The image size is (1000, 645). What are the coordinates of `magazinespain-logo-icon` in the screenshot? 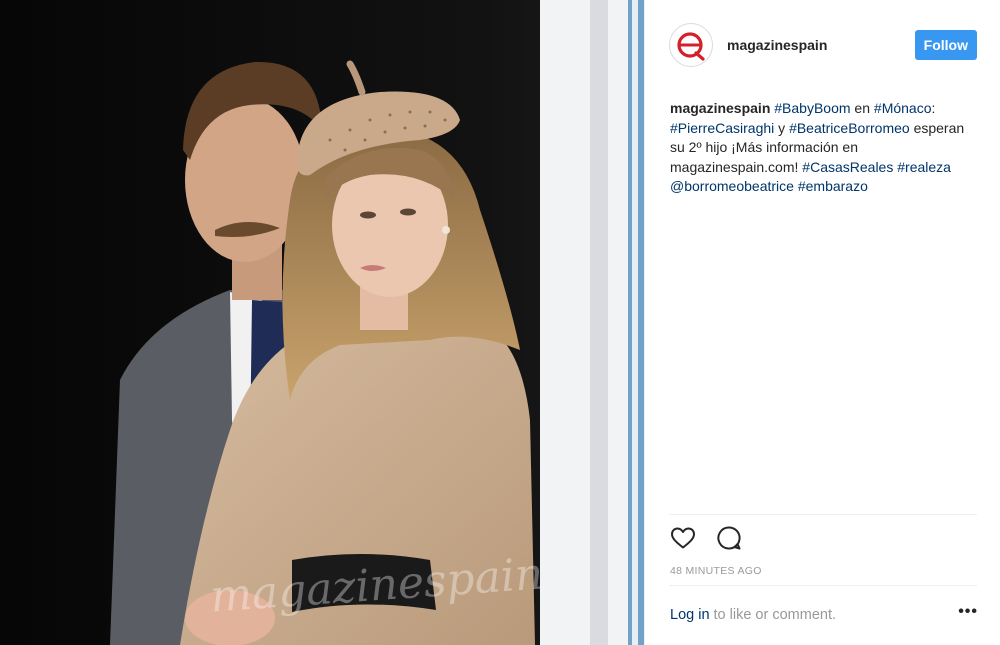 It's located at (691, 46).